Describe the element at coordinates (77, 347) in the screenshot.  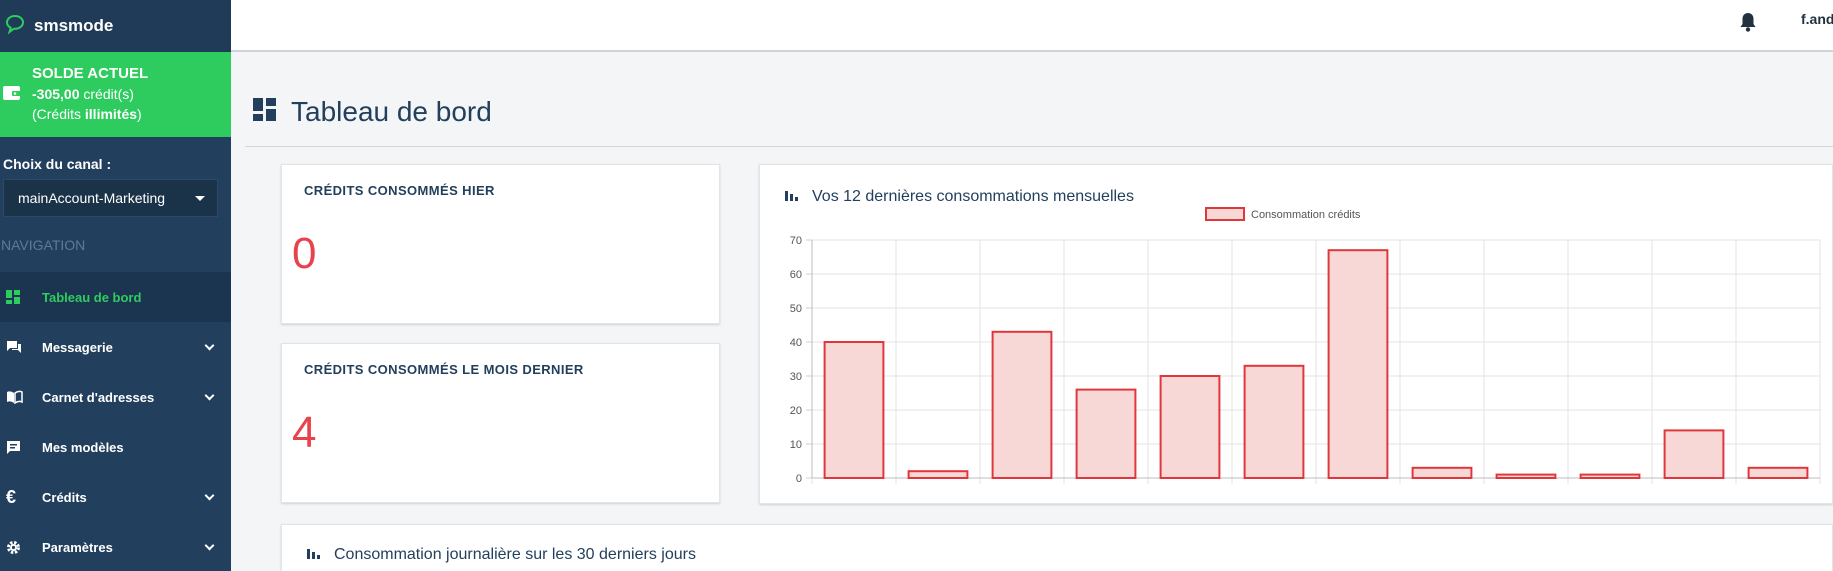
I see `sidebar-item-label: Messagerie` at that location.